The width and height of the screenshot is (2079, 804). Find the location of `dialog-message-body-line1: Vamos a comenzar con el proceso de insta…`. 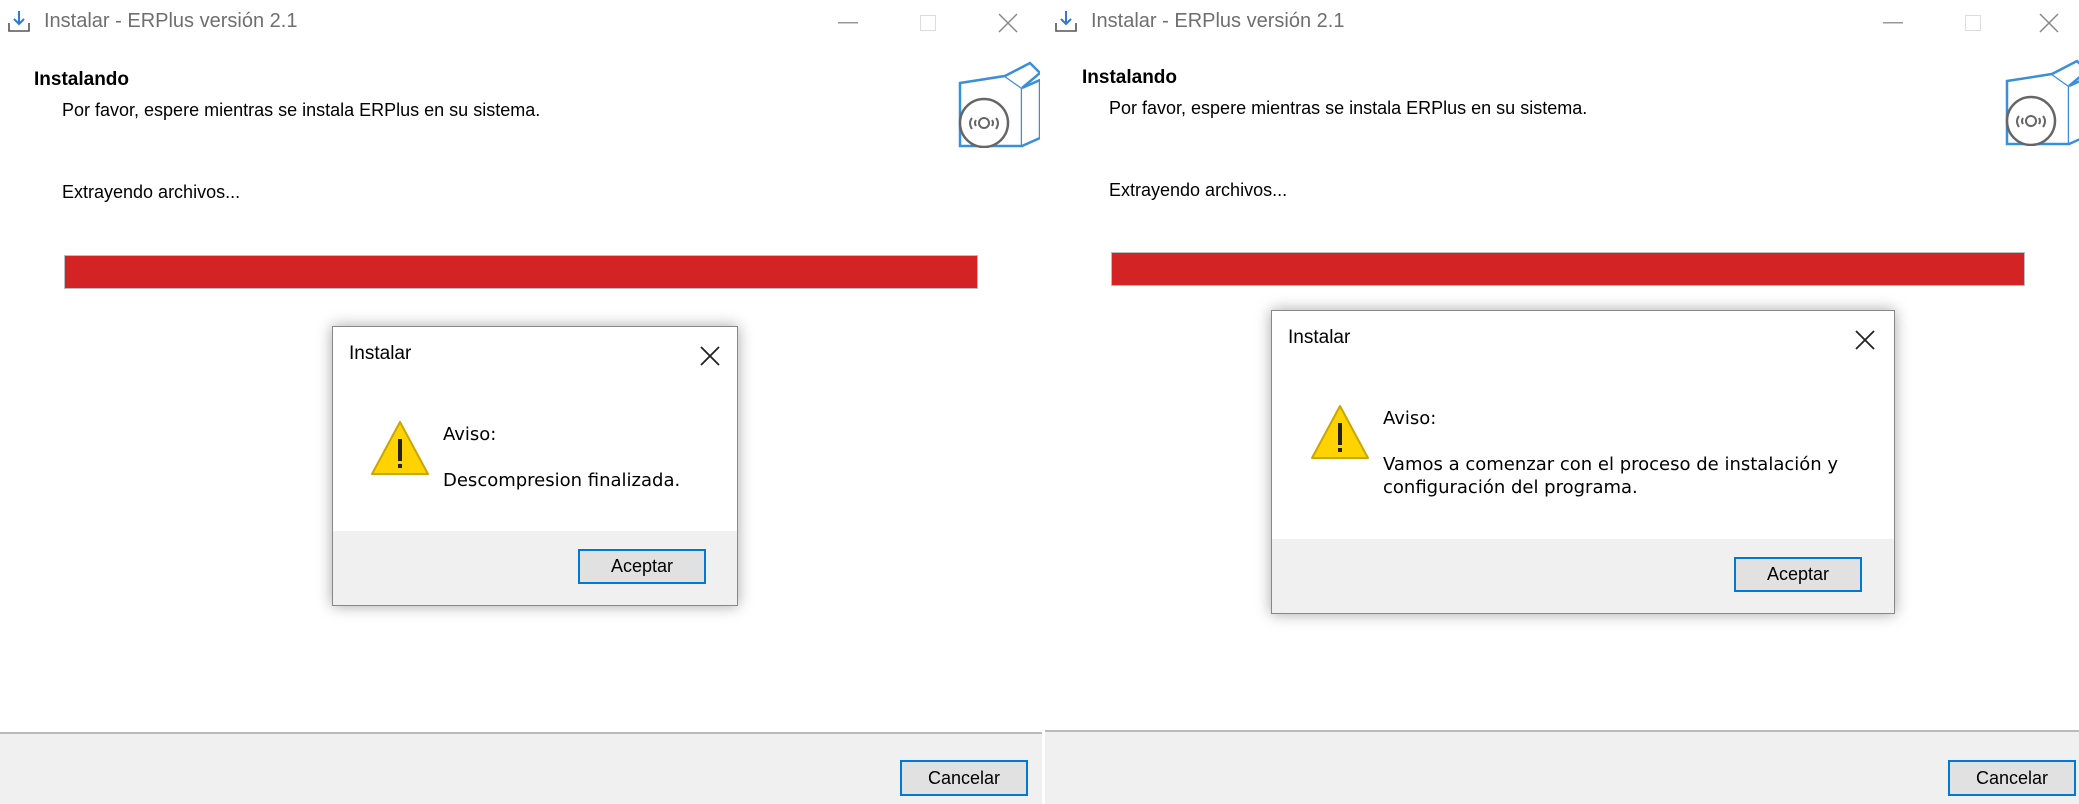

dialog-message-body-line1: Vamos a comenzar con el proceso de insta… is located at coordinates (1611, 464).